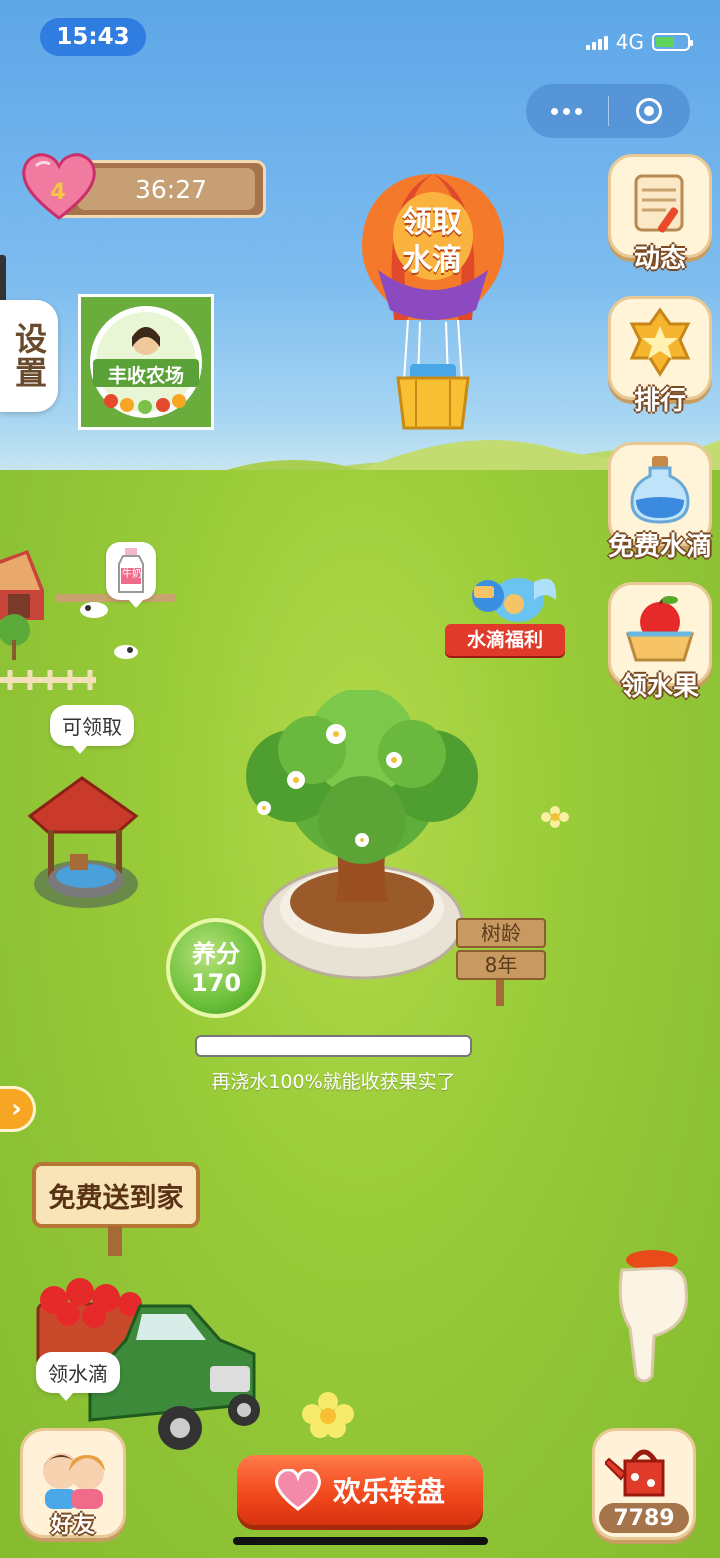 This screenshot has height=1558, width=720. Describe the element at coordinates (659, 259) in the screenshot. I see `feed-label: 动态` at that location.